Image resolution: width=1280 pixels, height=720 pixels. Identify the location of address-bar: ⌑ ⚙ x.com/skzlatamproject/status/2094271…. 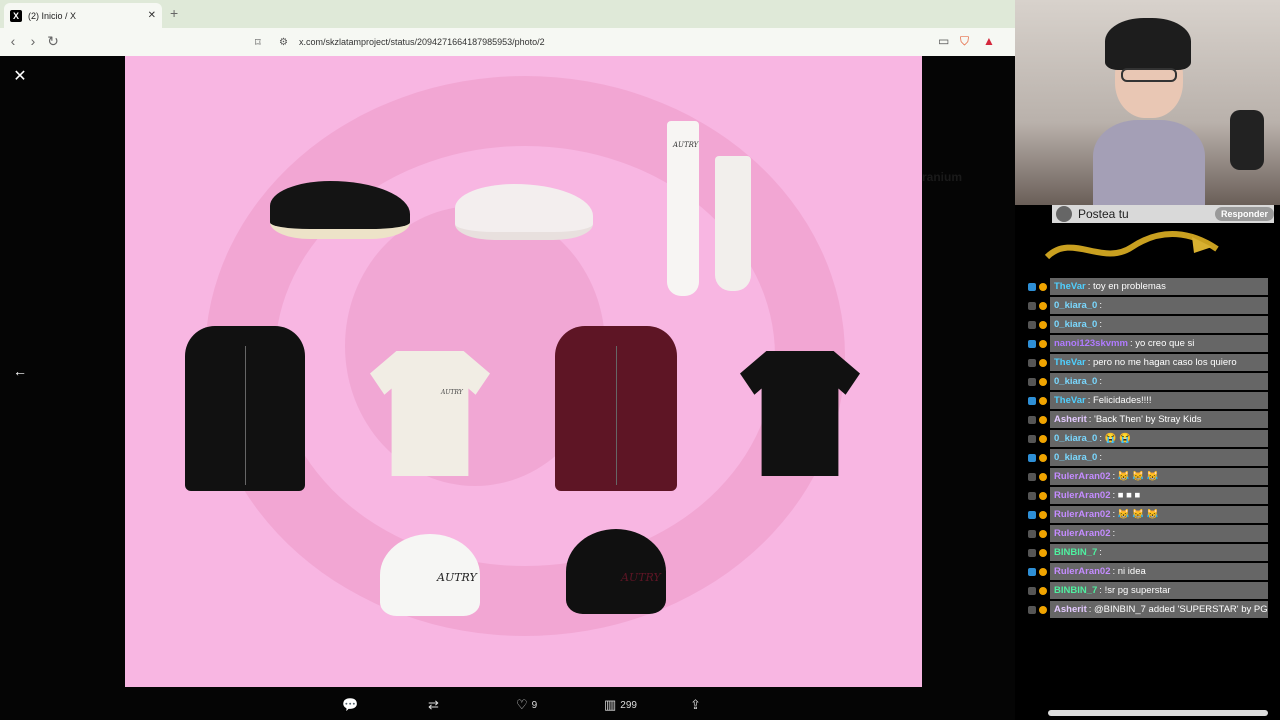
(627, 42).